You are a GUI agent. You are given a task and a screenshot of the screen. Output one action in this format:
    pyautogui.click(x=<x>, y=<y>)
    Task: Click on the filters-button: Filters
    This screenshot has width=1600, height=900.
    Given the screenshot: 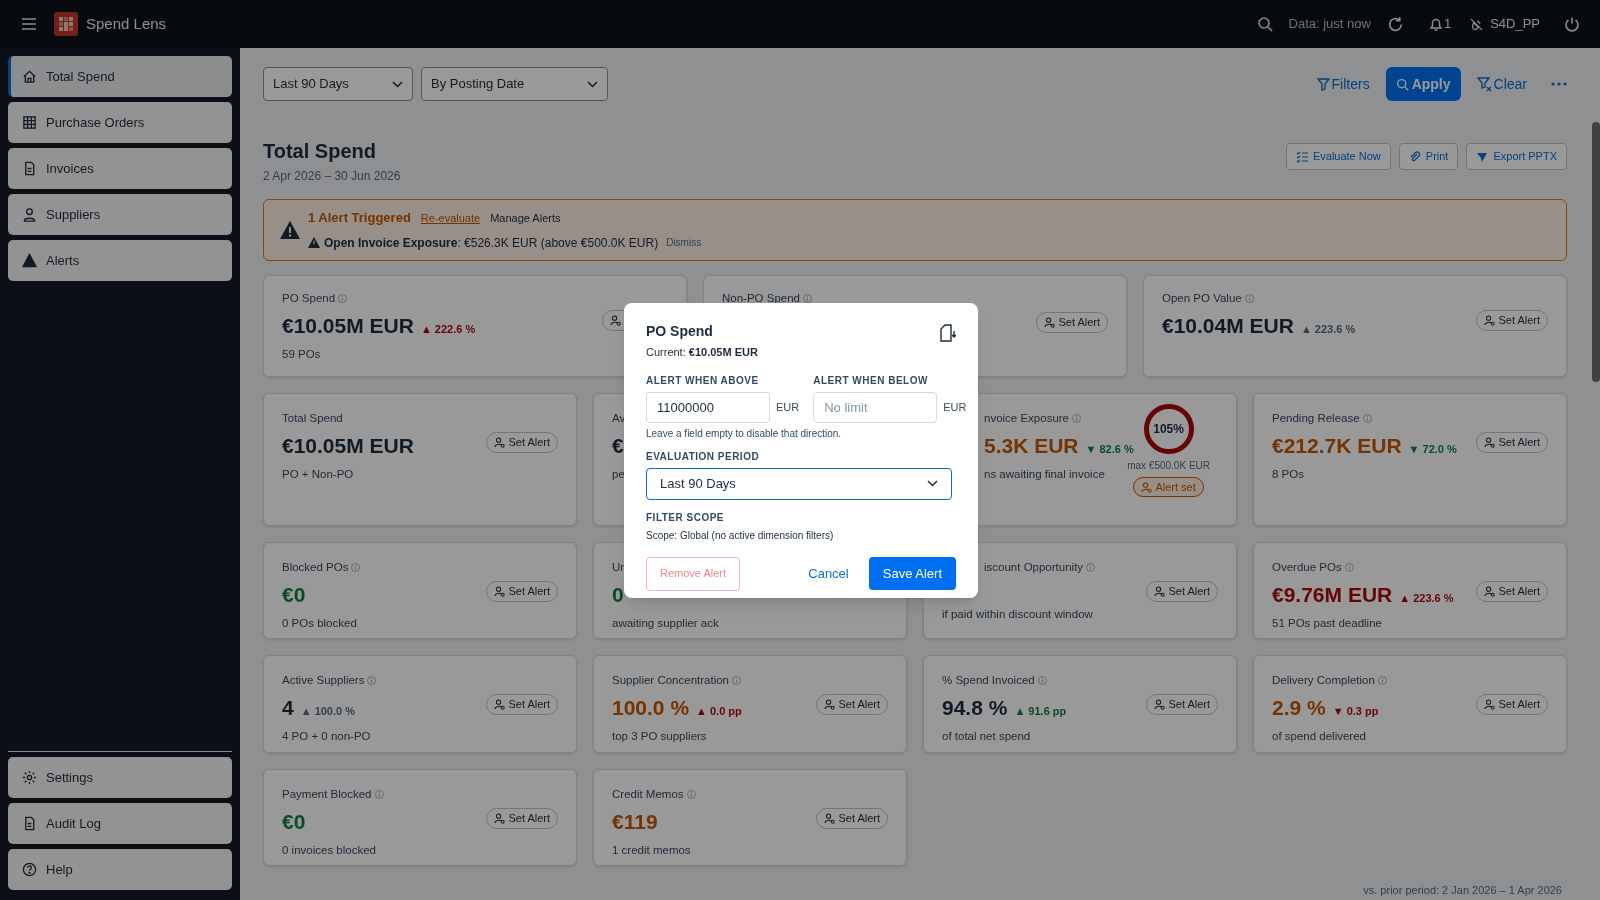 What is the action you would take?
    pyautogui.click(x=1343, y=84)
    